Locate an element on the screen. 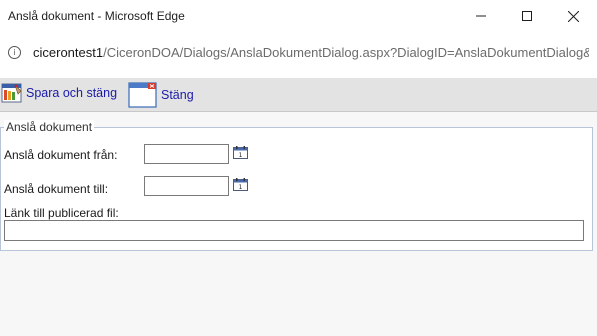 This screenshot has height=336, width=597. close-dialog-button: Stäng is located at coordinates (161, 95).